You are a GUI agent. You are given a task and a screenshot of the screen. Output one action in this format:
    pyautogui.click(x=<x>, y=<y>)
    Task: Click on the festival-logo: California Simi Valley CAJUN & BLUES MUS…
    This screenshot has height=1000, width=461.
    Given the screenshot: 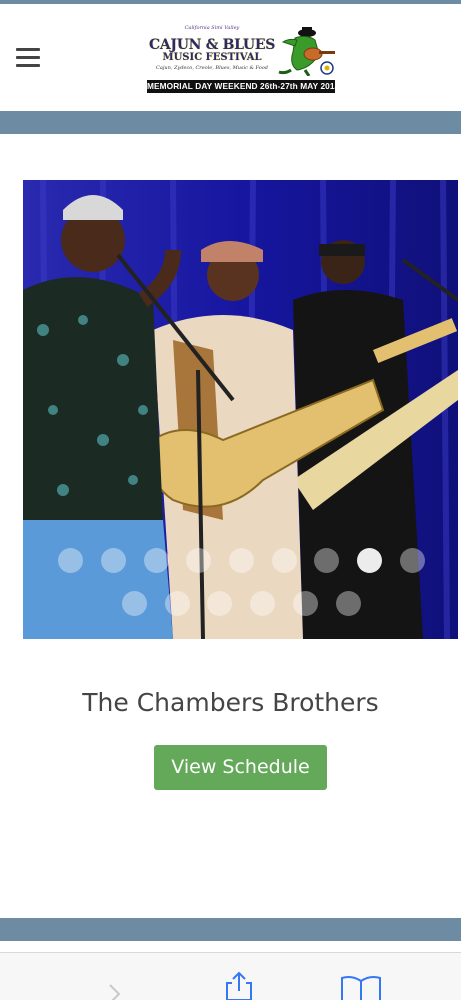 What is the action you would take?
    pyautogui.click(x=243, y=58)
    